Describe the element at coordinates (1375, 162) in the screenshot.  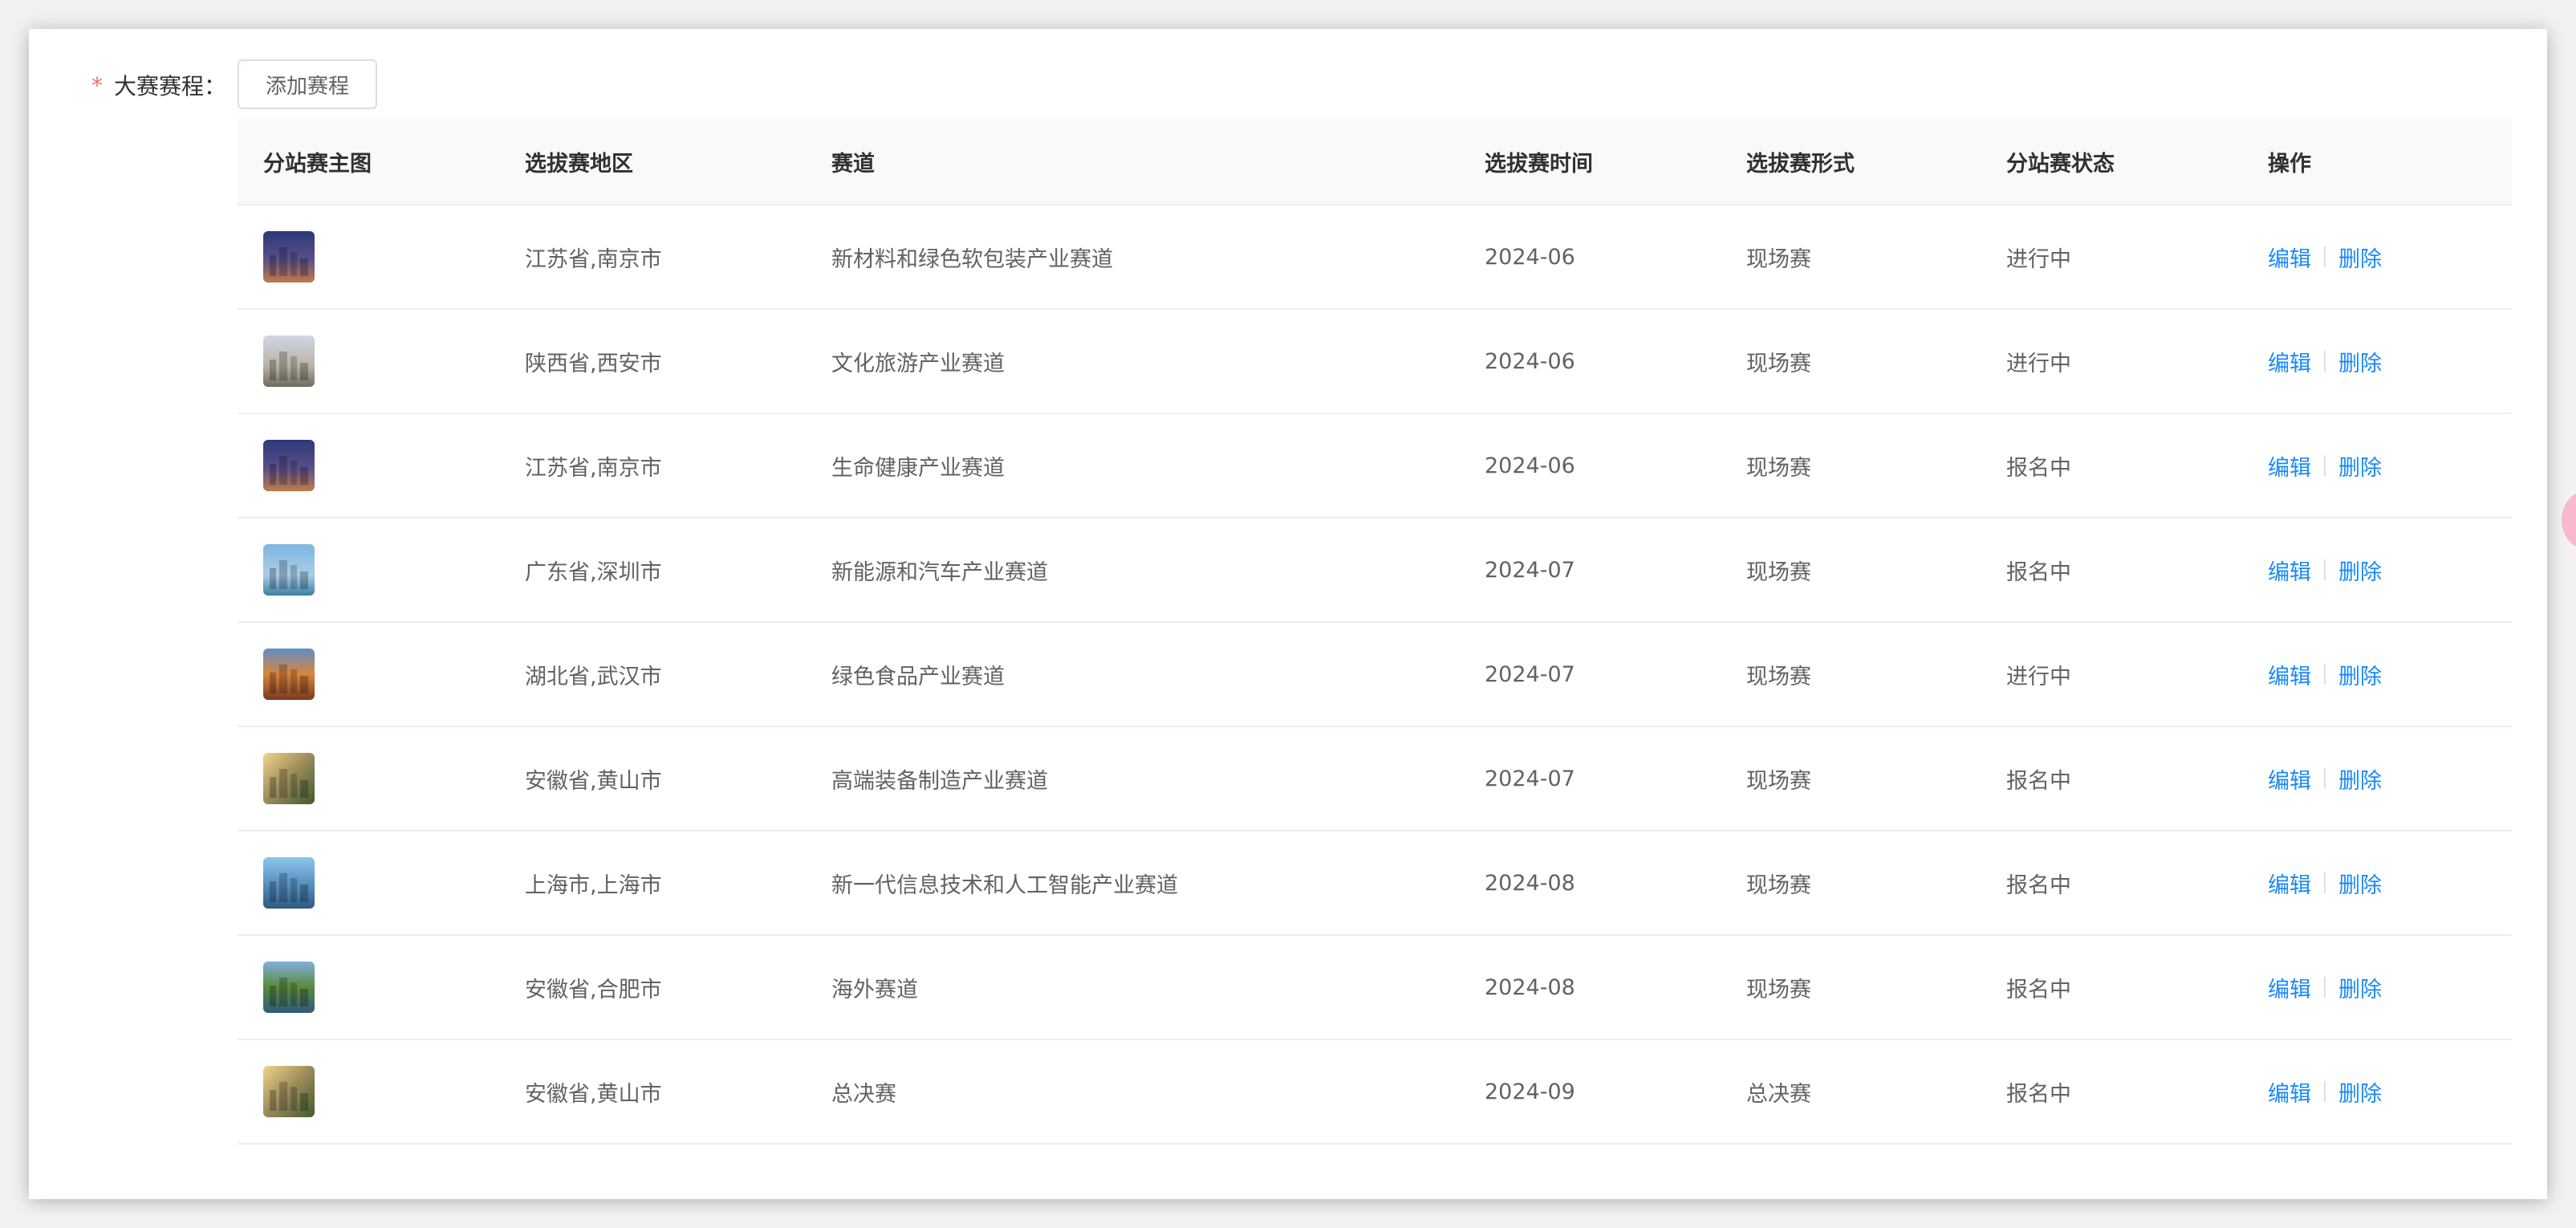
I see `table-header: 分站赛主图 选拔赛地区 赛道 选拔赛时间 选拔赛形式 分站赛状态 操作` at that location.